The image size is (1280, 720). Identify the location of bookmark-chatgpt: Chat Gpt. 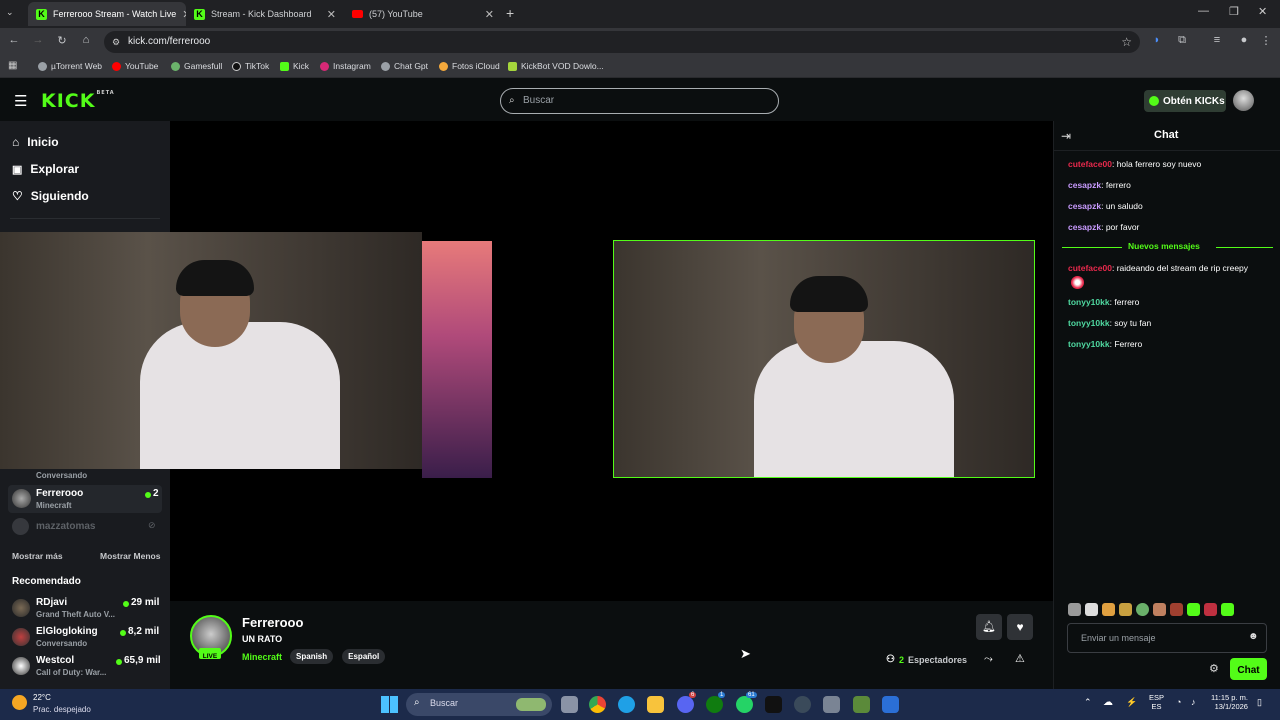
(404, 66).